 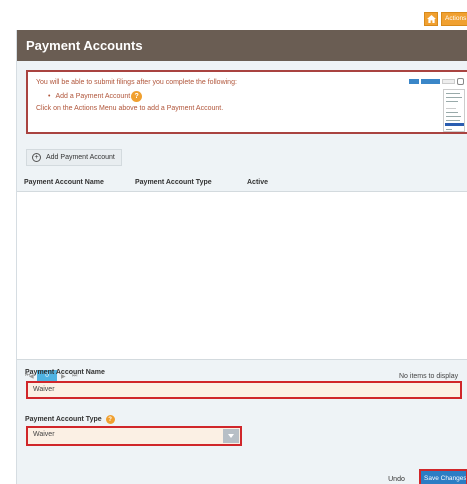 I want to click on dropdown-toggle, so click(x=231, y=436).